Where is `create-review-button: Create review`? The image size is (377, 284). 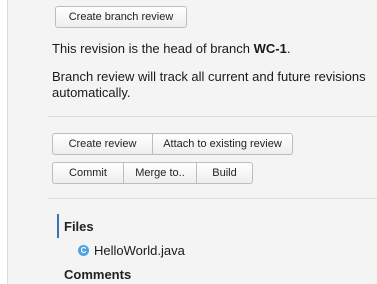
create-review-button: Create review is located at coordinates (102, 144).